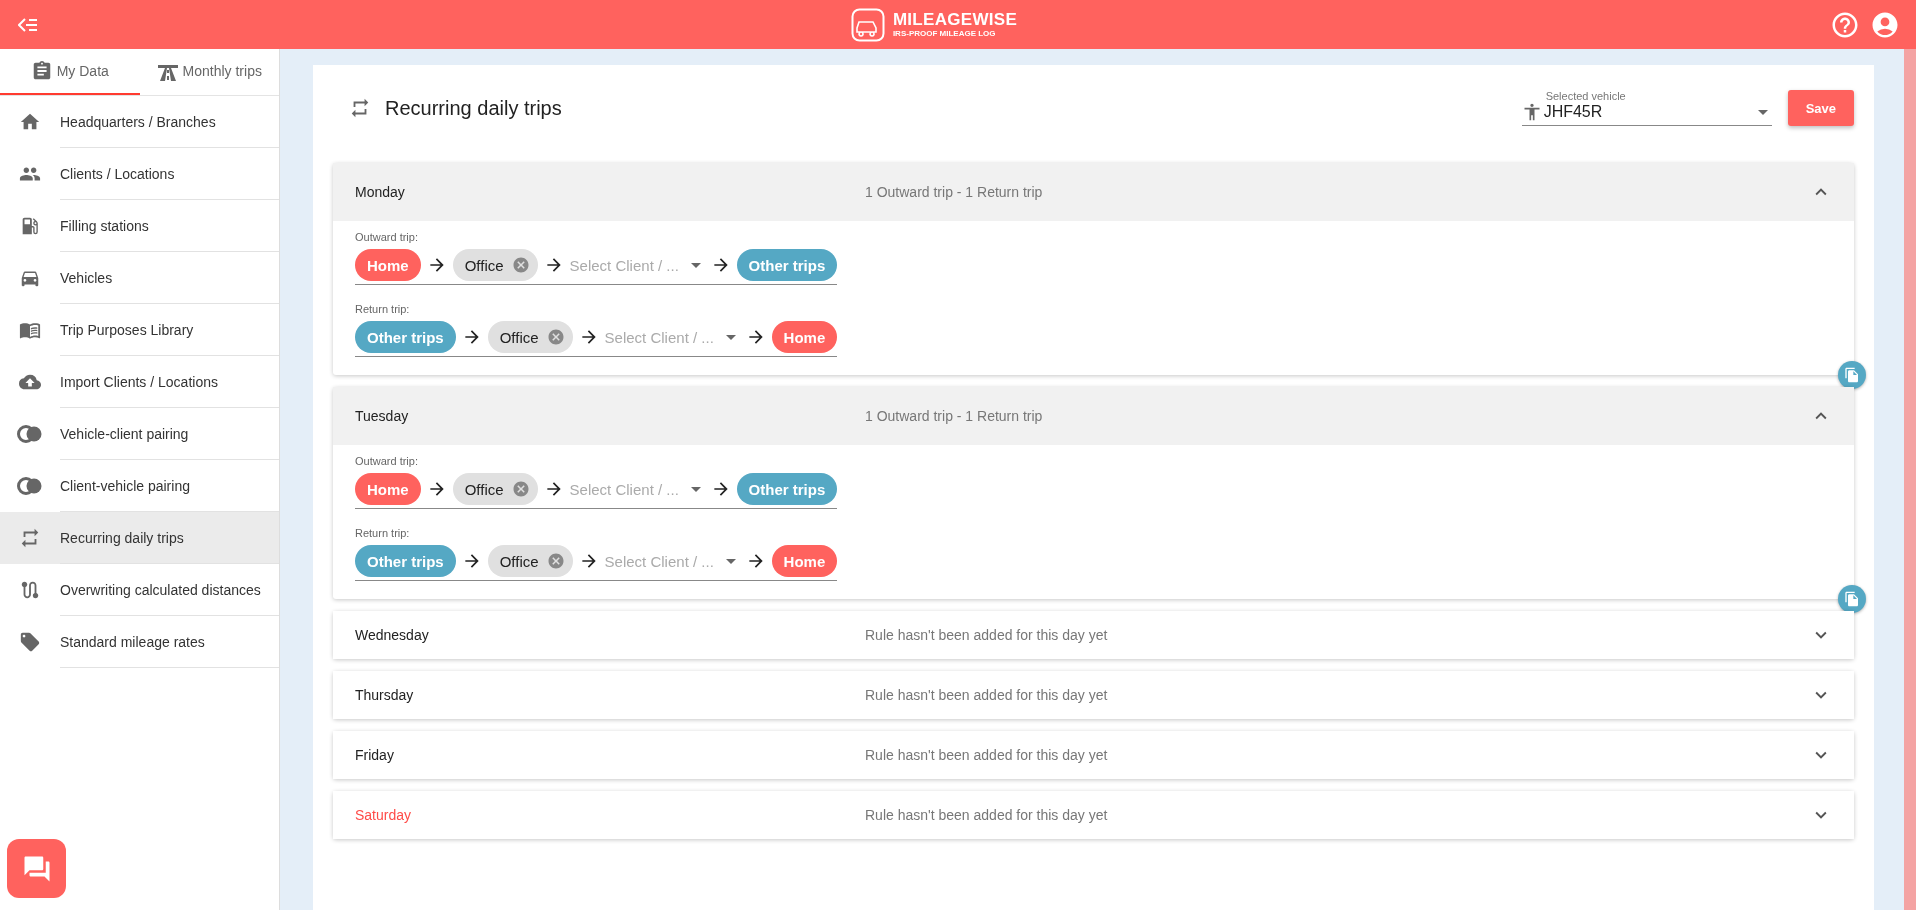  Describe the element at coordinates (1093, 755) in the screenshot. I see `day-header: Friday Rule hasn't been added for this day yet` at that location.